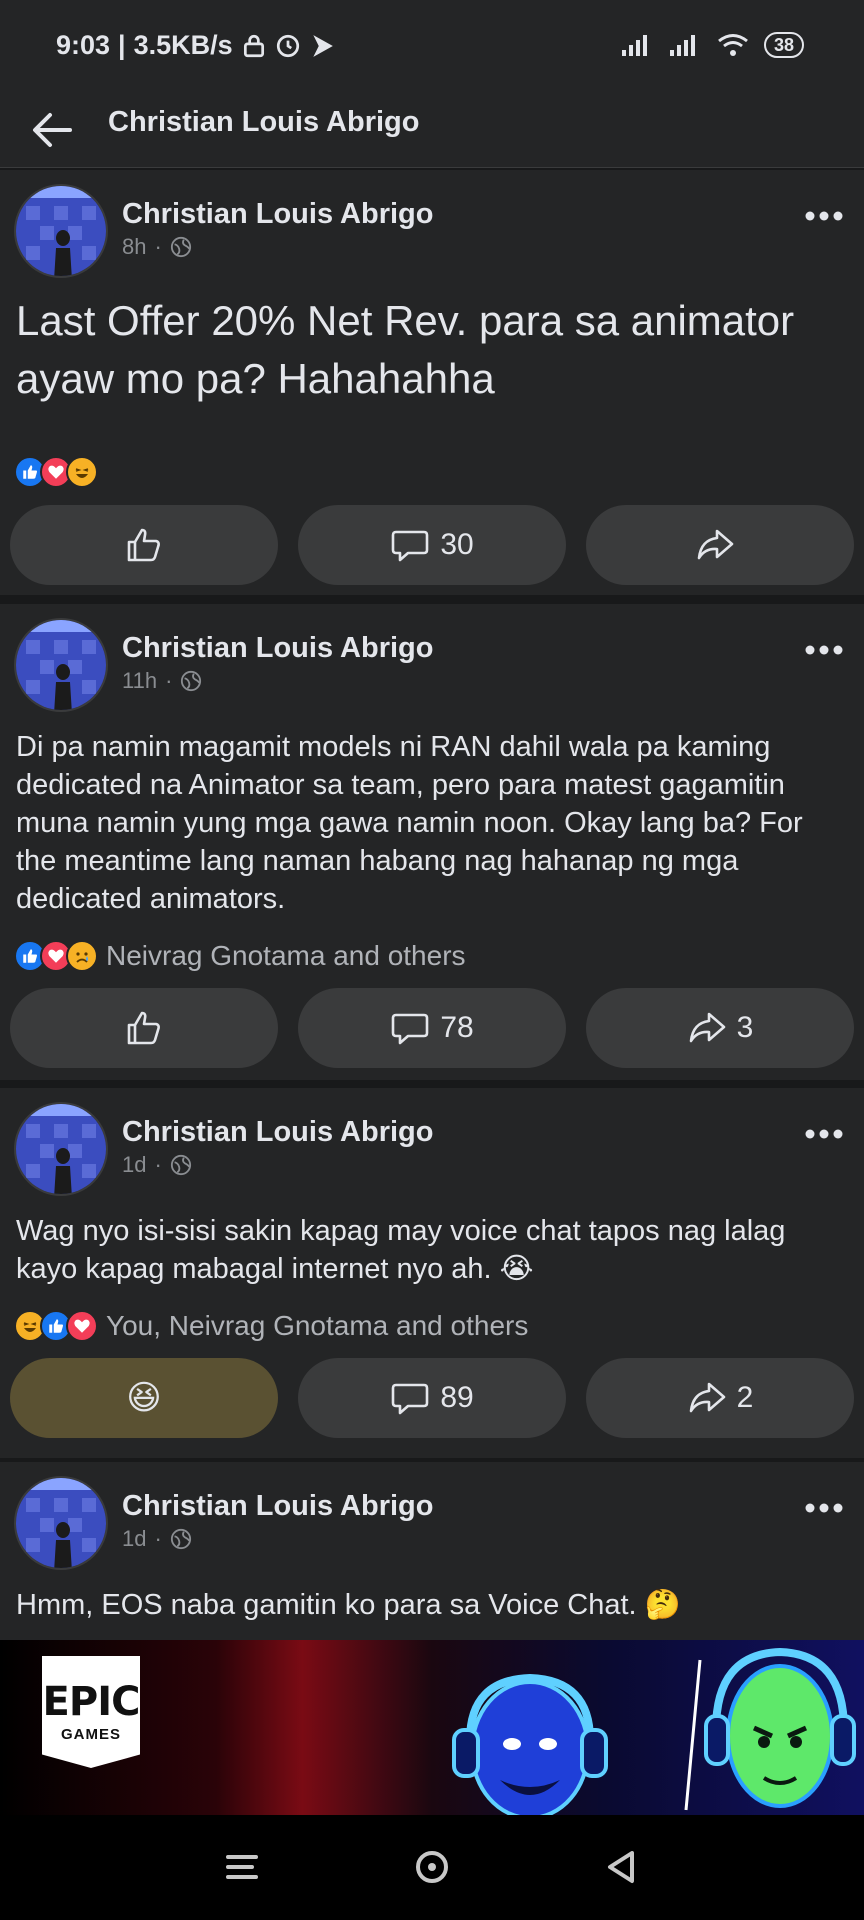  I want to click on home-icon, so click(432, 1867).